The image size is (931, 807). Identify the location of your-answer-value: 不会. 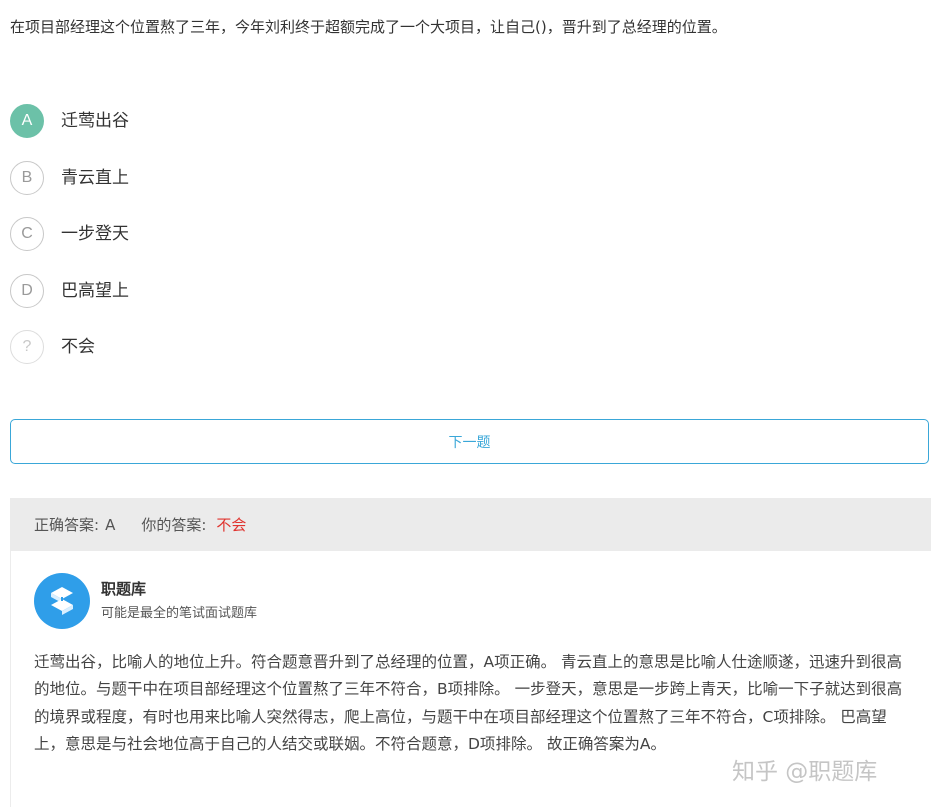
(231, 525).